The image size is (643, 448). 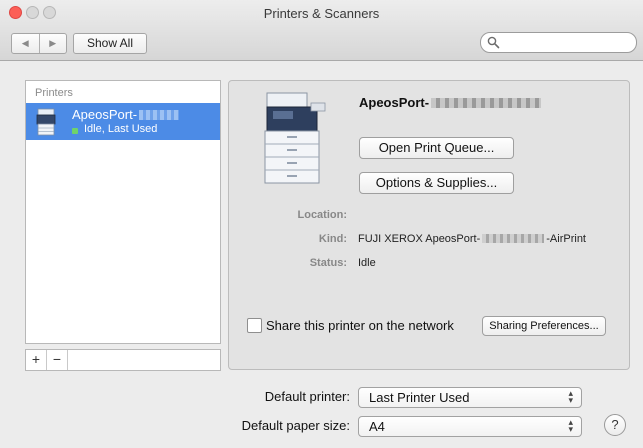 I want to click on search-icon, so click(x=493, y=42).